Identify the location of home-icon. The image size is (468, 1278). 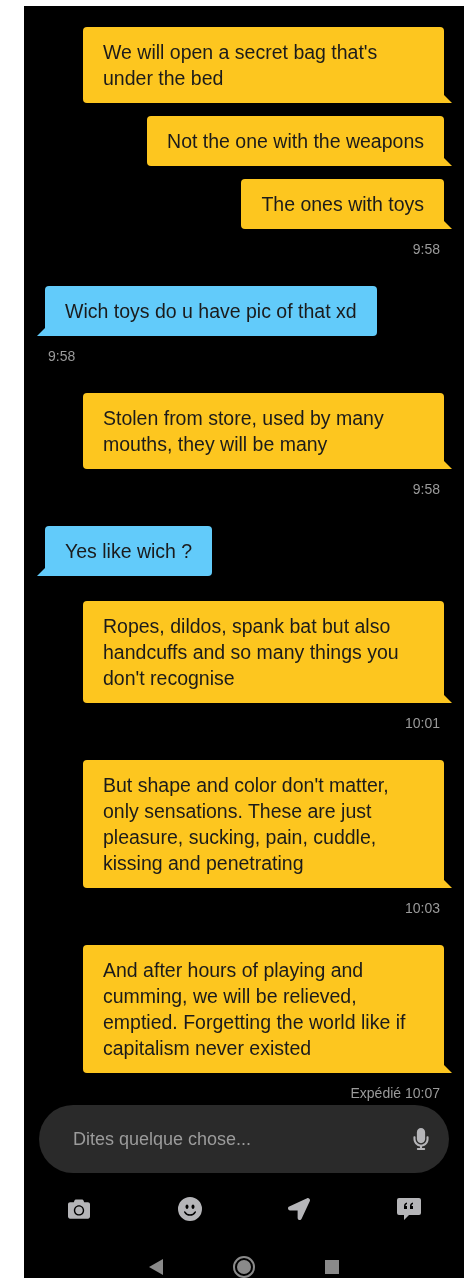
(244, 1267).